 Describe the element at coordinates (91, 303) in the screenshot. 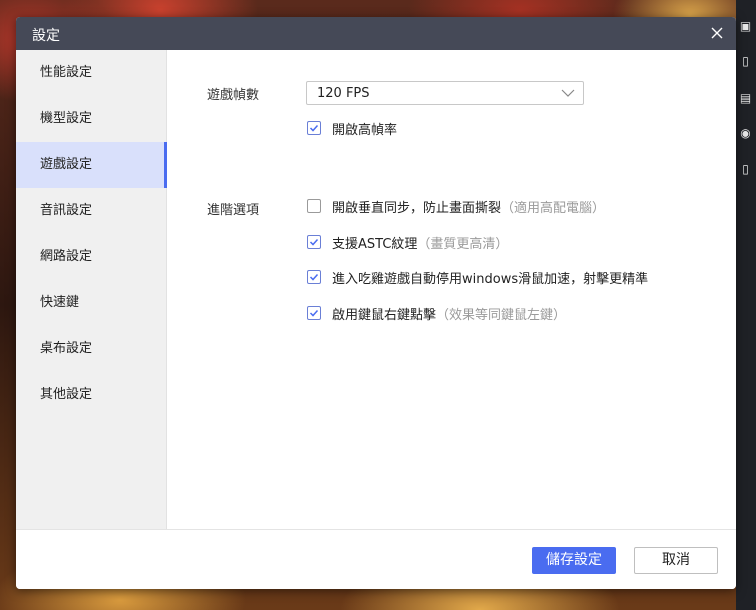

I see `sidebar-item-hotkeys: 快速鍵` at that location.